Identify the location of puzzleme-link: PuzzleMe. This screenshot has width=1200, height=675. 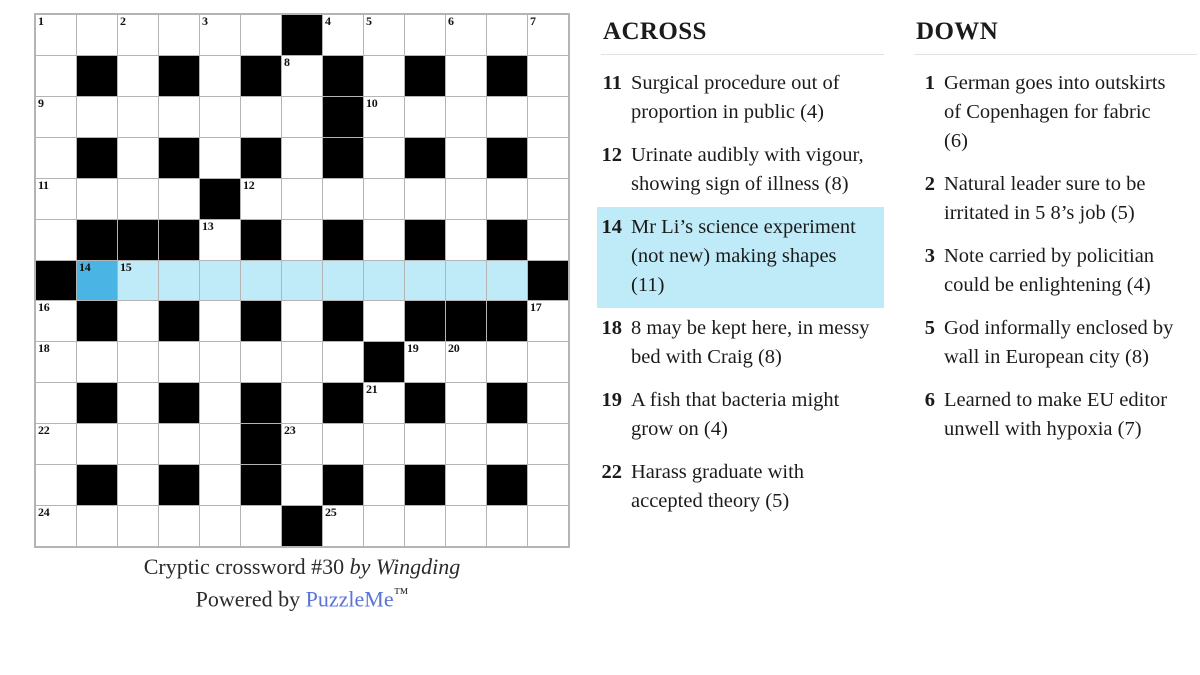
(350, 598).